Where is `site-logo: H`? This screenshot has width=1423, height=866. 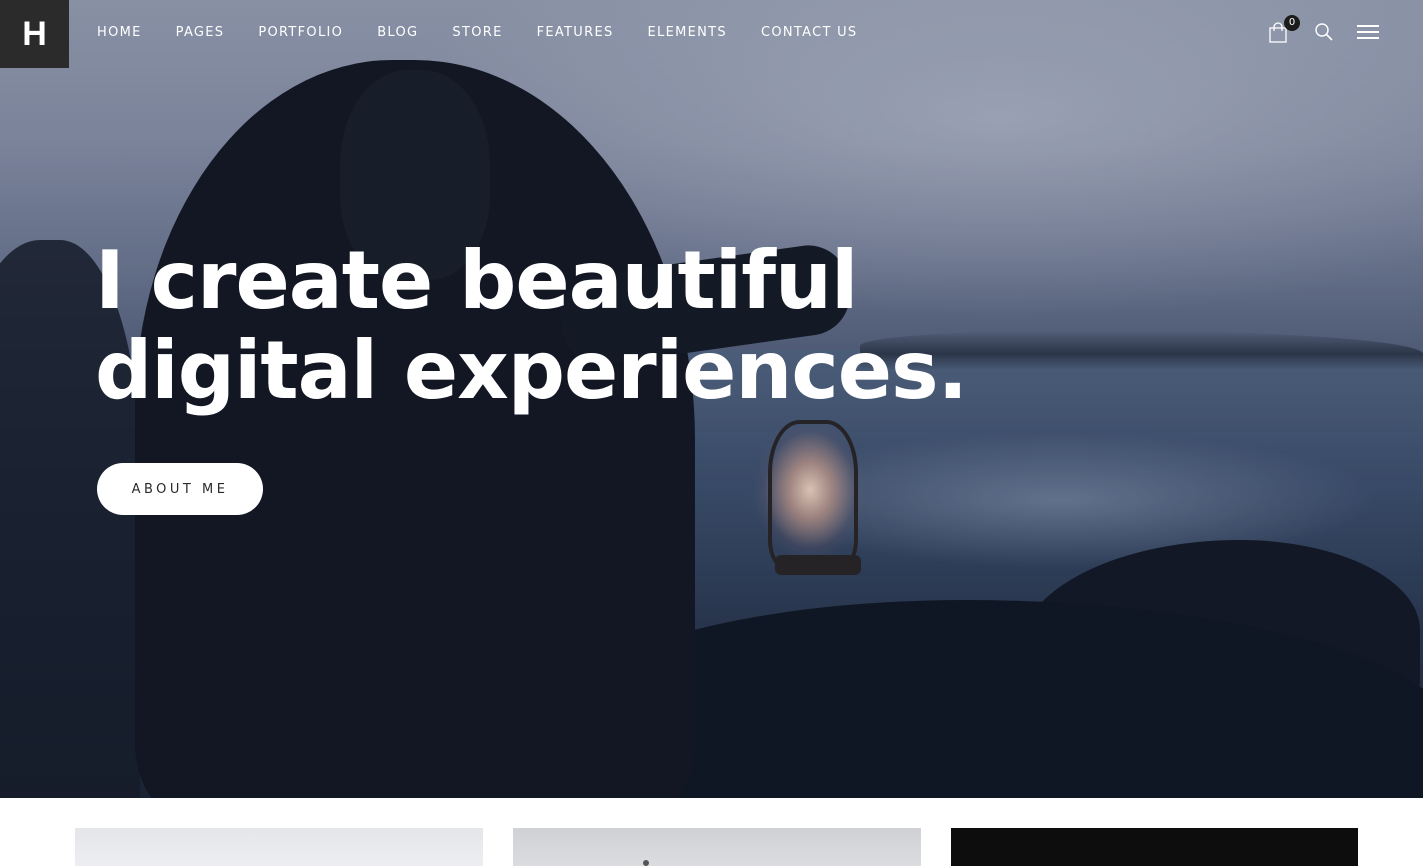
site-logo: H is located at coordinates (34, 34).